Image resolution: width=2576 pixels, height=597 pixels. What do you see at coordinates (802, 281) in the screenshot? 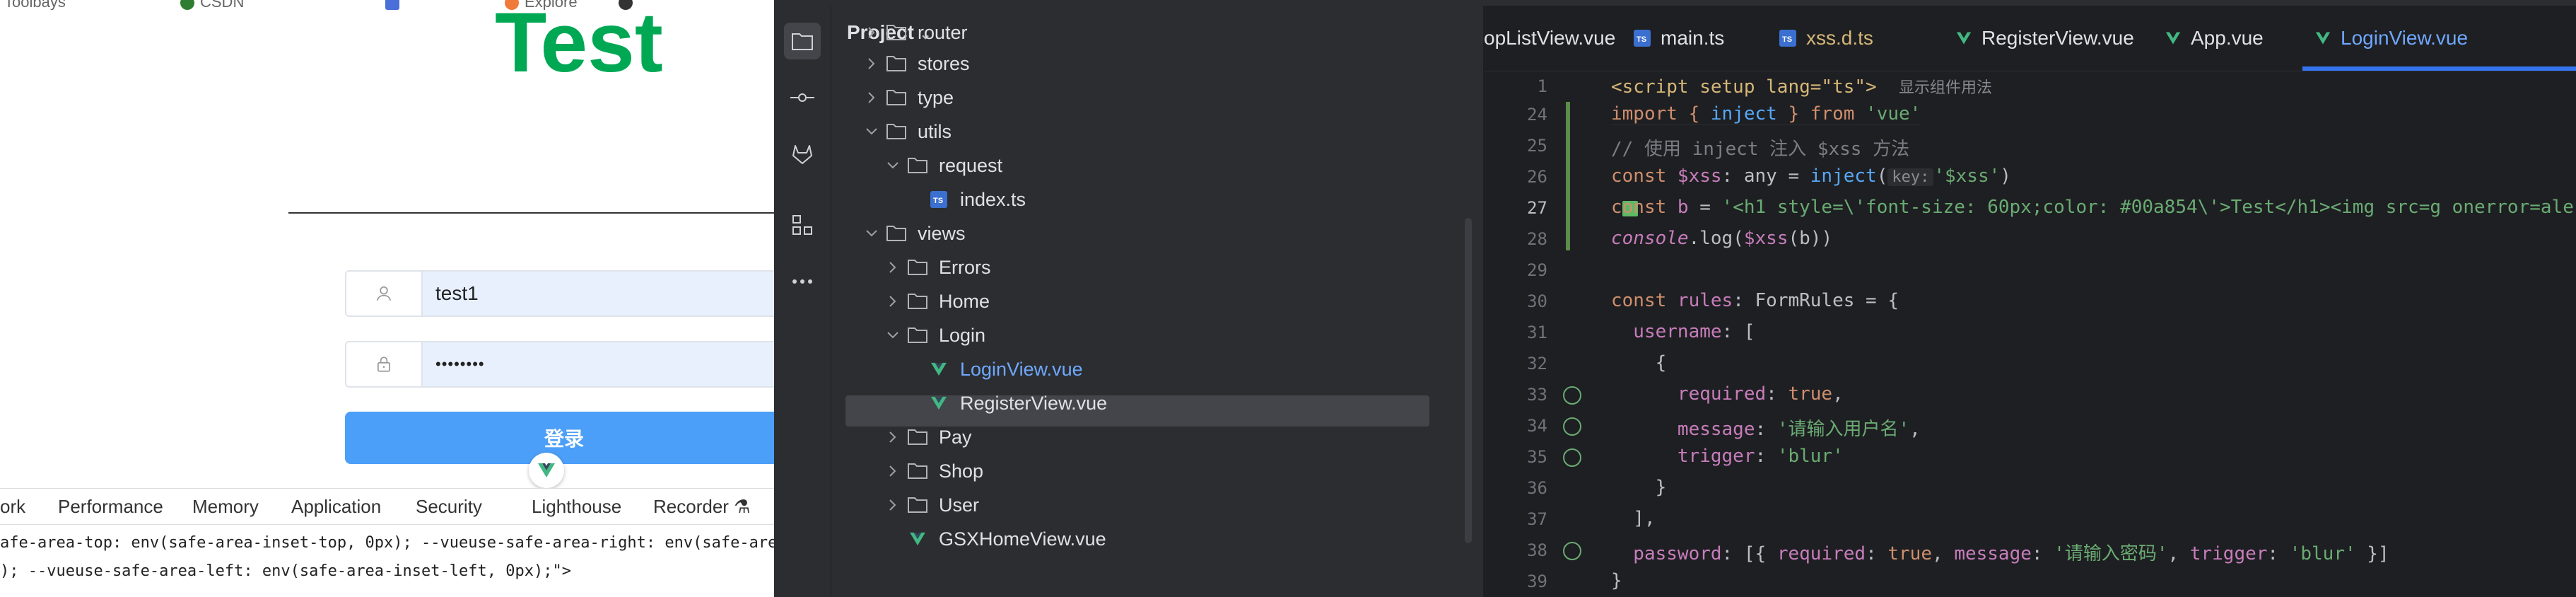
I see `more-tools-button` at bounding box center [802, 281].